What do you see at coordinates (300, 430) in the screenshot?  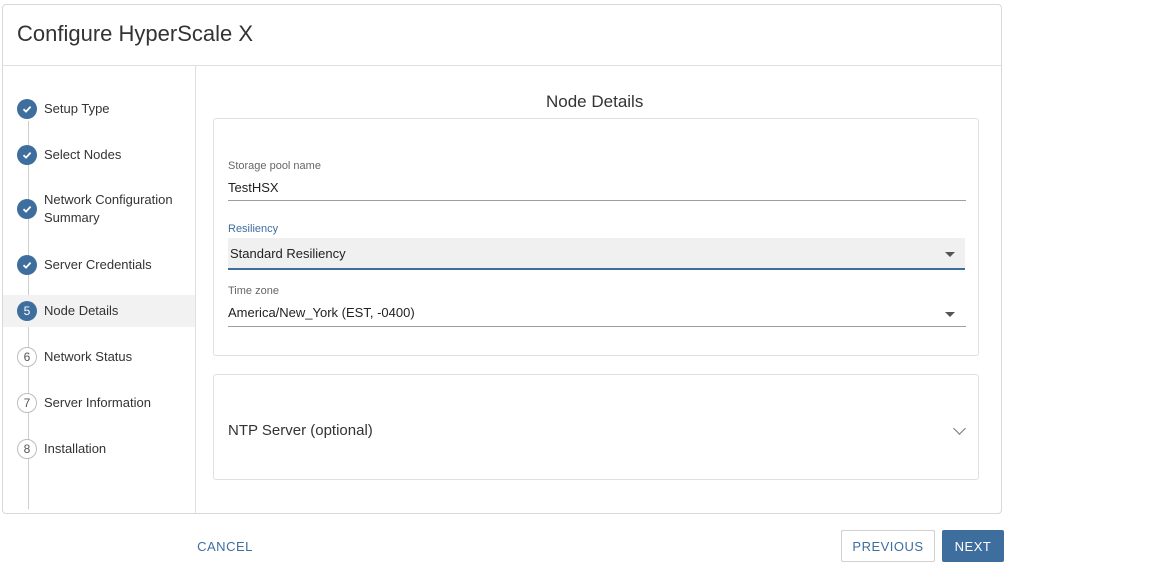 I see `ntp-server-title: NTP Server (optional)` at bounding box center [300, 430].